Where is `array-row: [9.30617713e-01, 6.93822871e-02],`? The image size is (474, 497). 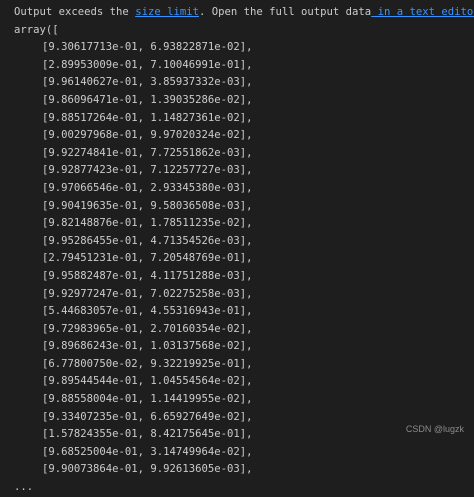
array-row: [9.30617713e-01, 6.93822871e-02], is located at coordinates (147, 47).